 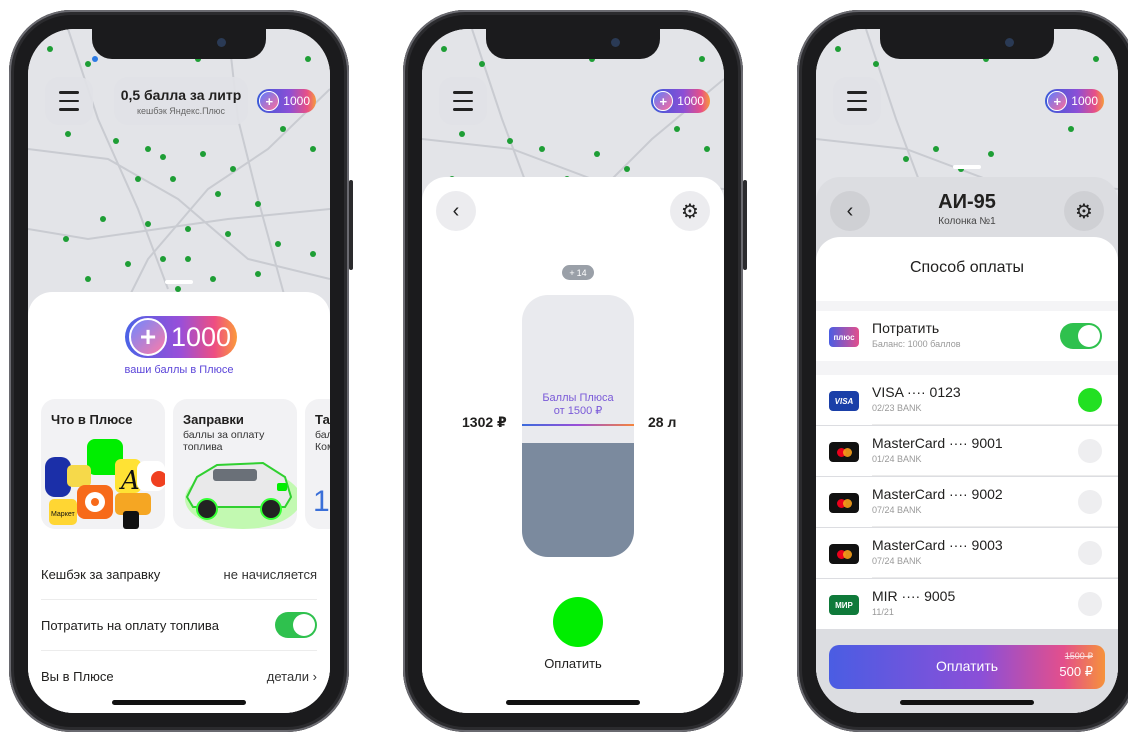 I want to click on plus-big-badge: + 1000, so click(x=181, y=337).